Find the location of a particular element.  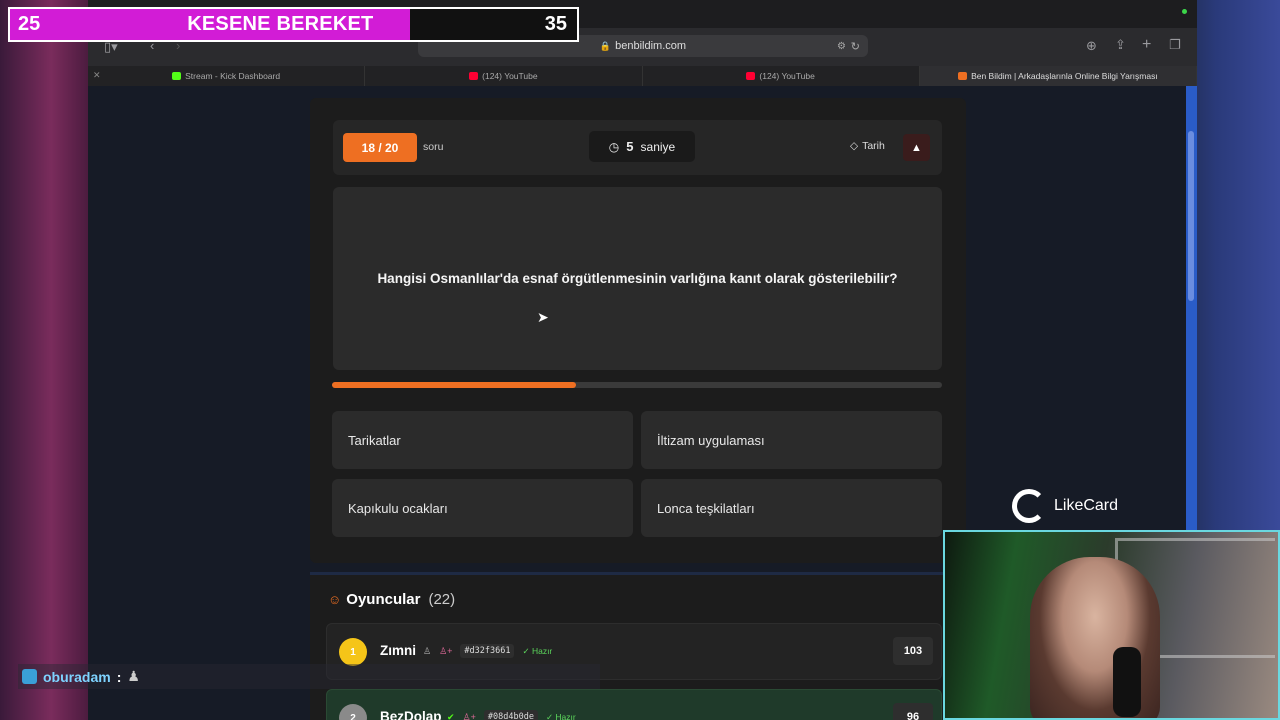

players-card-divider is located at coordinates (638, 573).